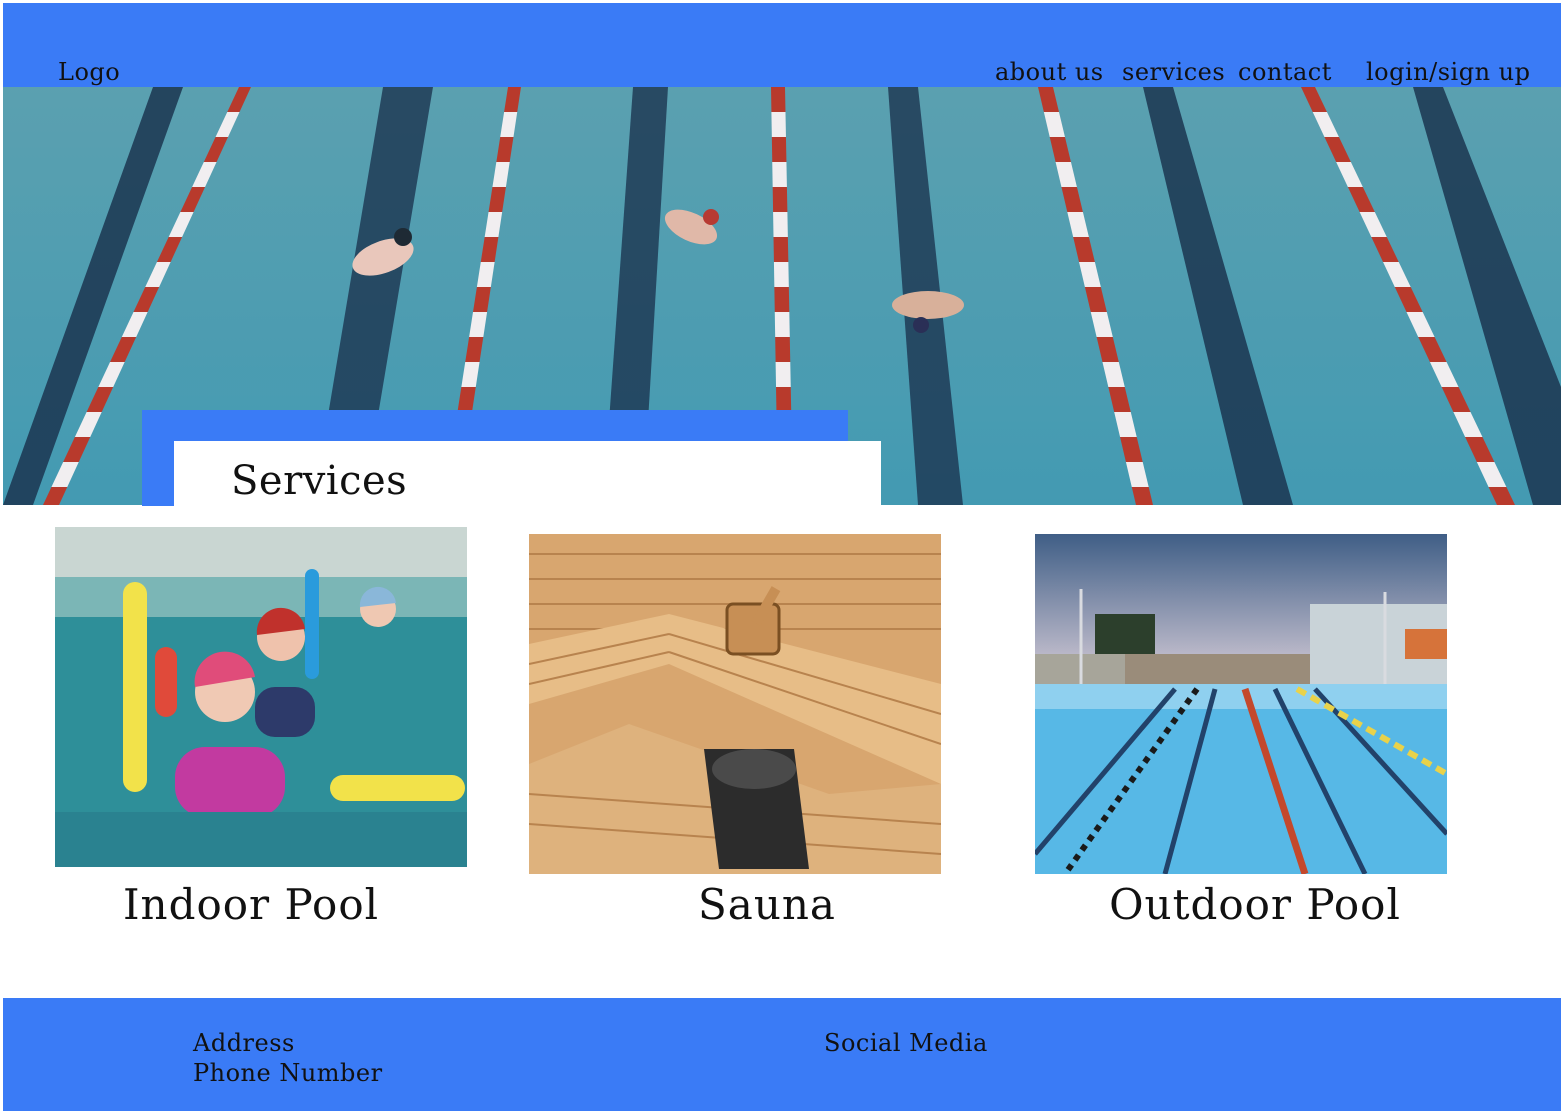  Describe the element at coordinates (319, 481) in the screenshot. I see `services-heading: Services` at that location.